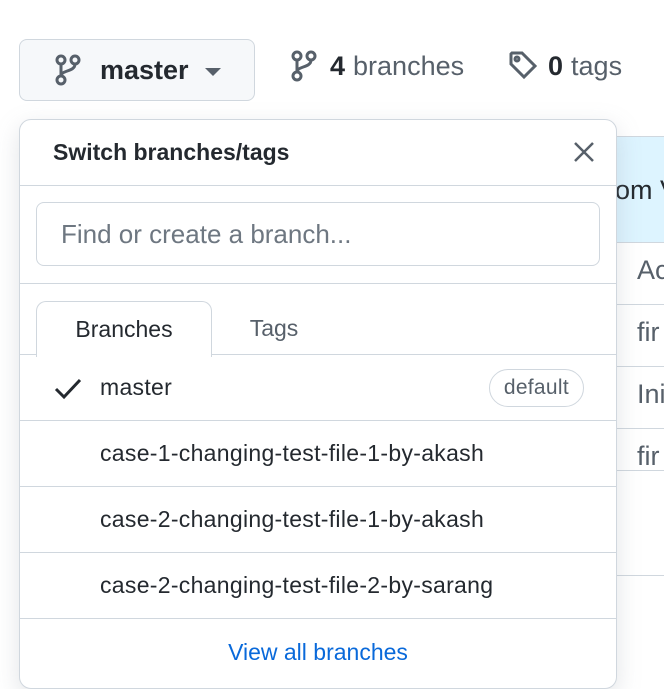 The height and width of the screenshot is (689, 664). I want to click on tags-label: tags, so click(597, 65).